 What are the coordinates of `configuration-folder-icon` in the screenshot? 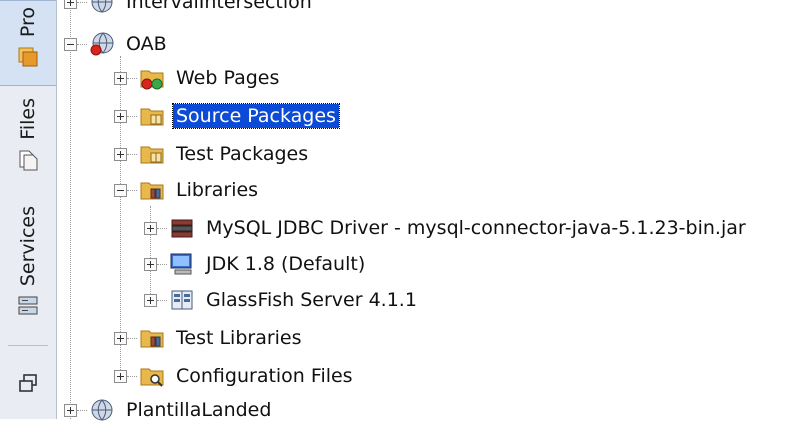 It's located at (152, 377).